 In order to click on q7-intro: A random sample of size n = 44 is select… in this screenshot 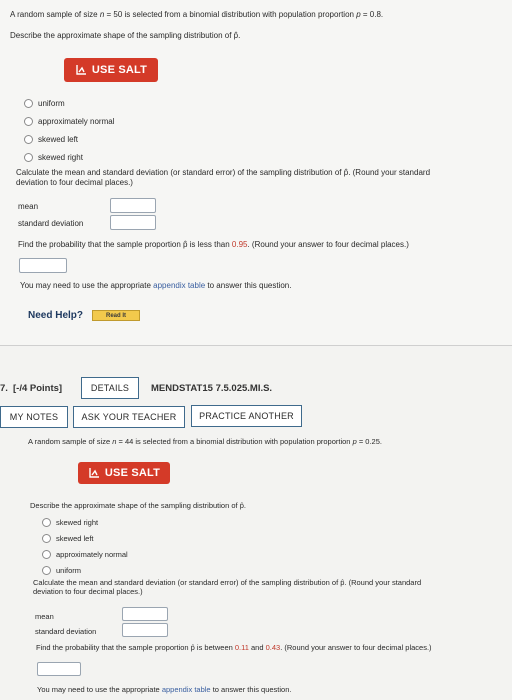, I will do `click(205, 441)`.